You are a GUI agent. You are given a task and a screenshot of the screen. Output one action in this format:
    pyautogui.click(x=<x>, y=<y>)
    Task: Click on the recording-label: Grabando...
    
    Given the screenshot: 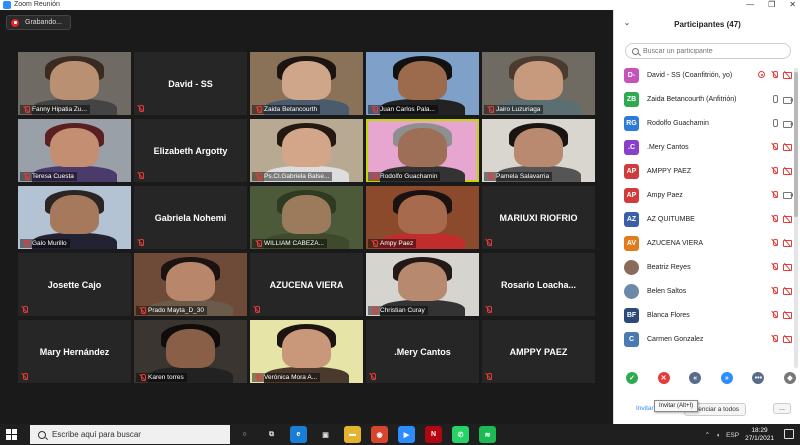 What is the action you would take?
    pyautogui.click(x=43, y=22)
    